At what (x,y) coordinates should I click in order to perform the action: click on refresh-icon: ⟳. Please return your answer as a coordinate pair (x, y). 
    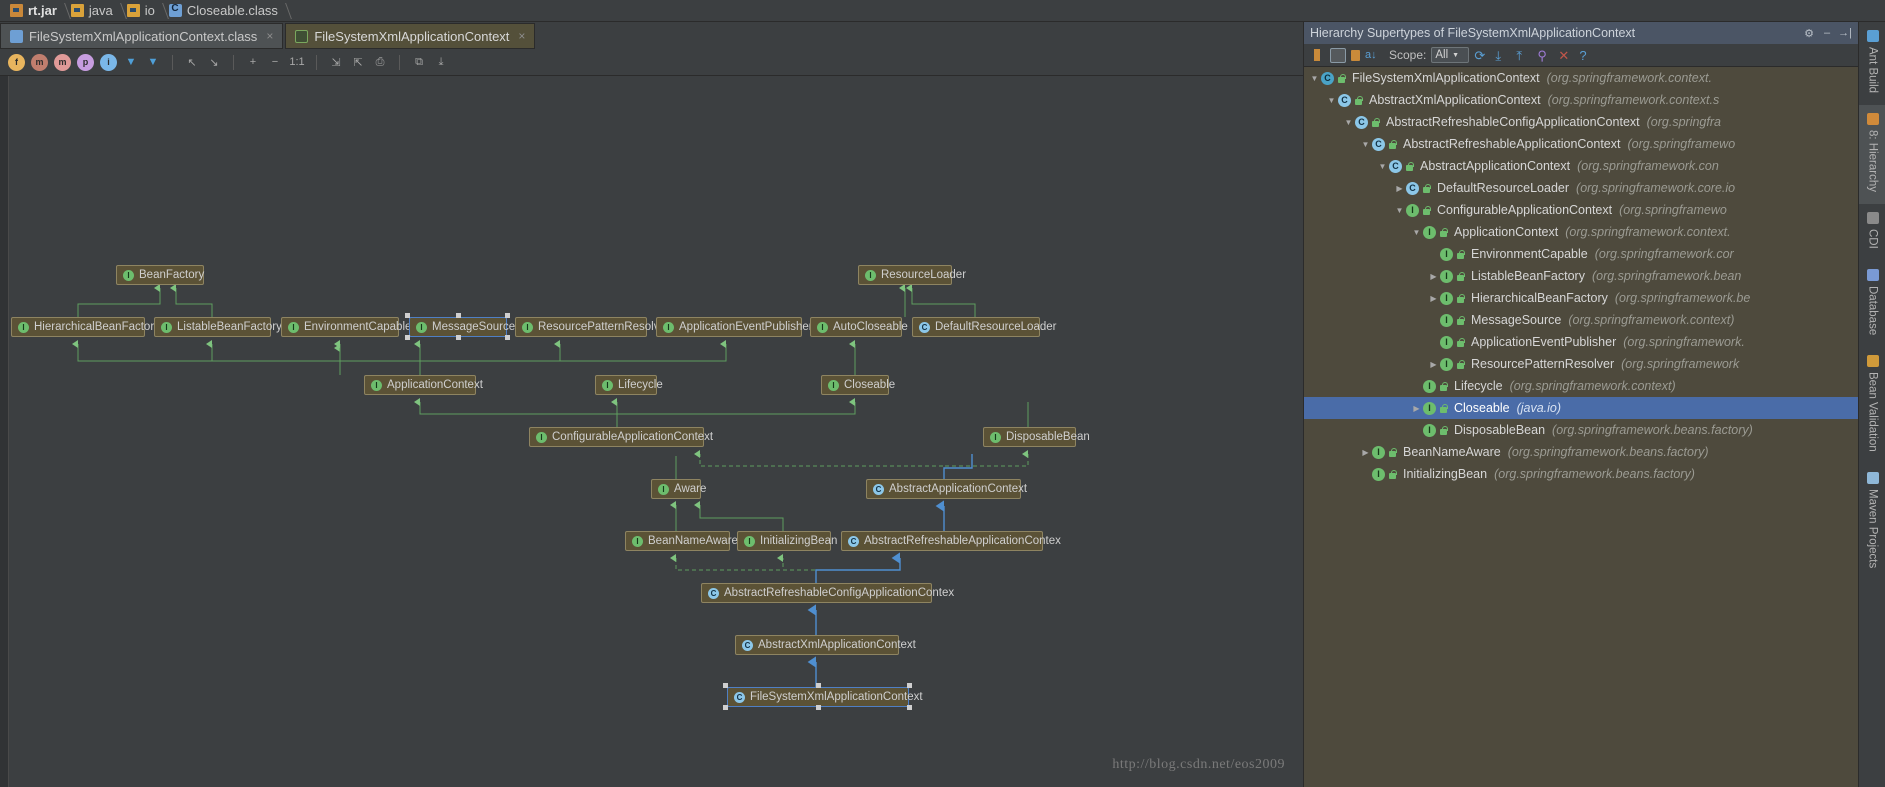
    Looking at the image, I should click on (1482, 55).